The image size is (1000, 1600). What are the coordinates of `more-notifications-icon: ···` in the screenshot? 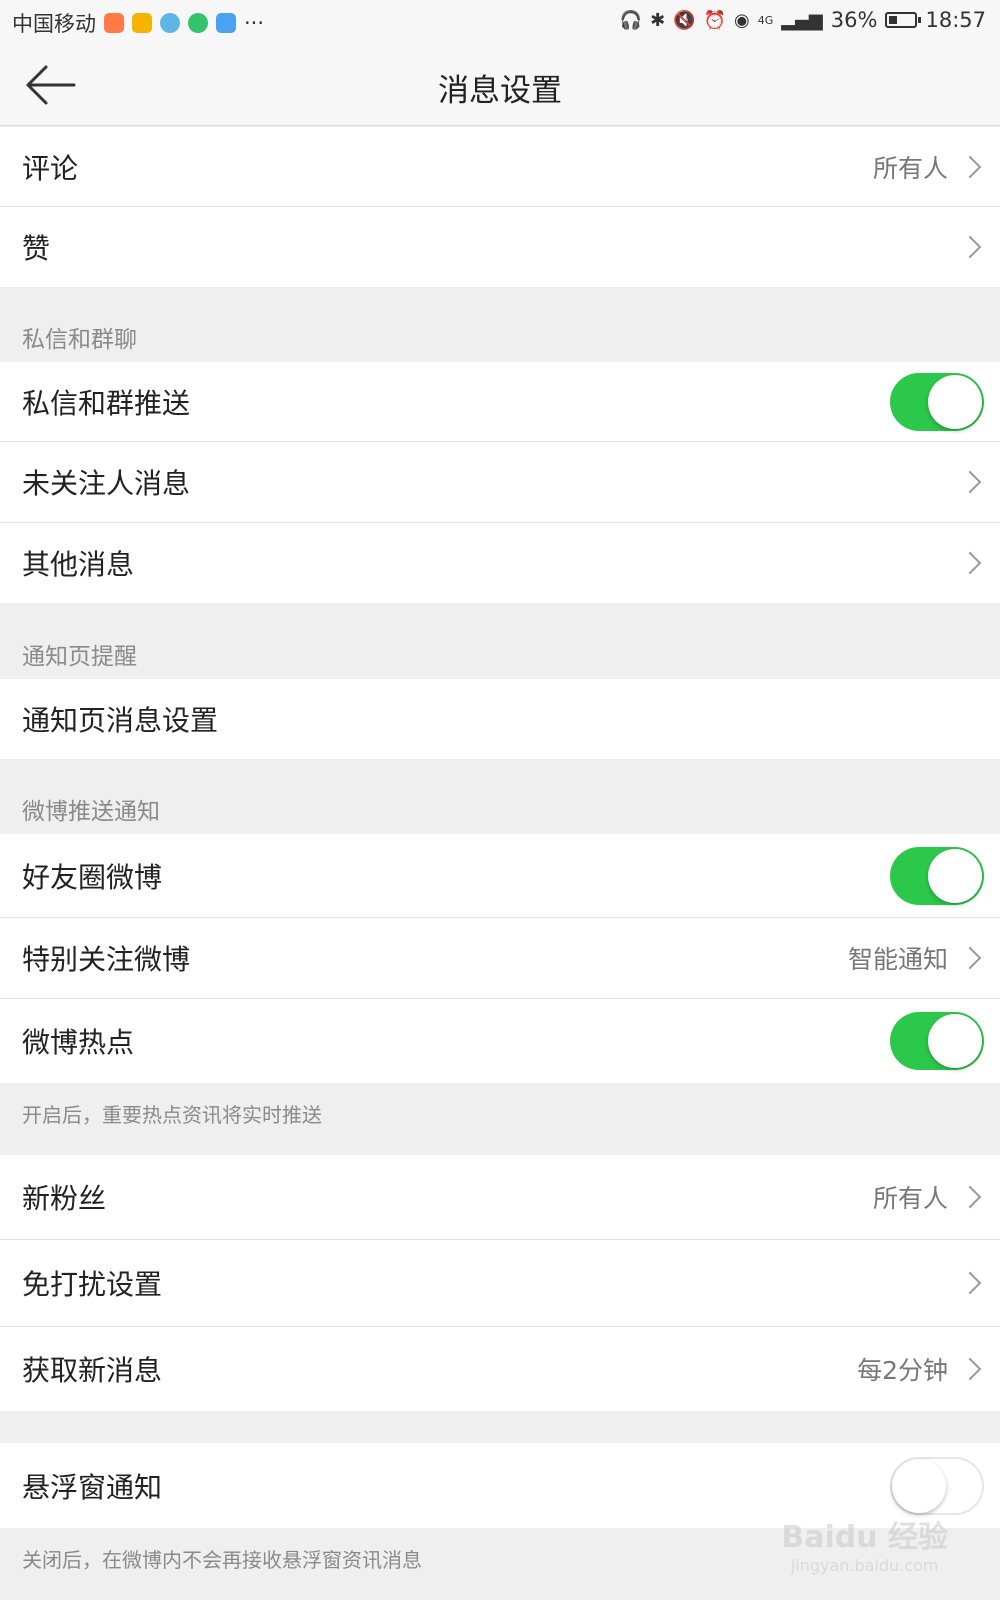 It's located at (254, 23).